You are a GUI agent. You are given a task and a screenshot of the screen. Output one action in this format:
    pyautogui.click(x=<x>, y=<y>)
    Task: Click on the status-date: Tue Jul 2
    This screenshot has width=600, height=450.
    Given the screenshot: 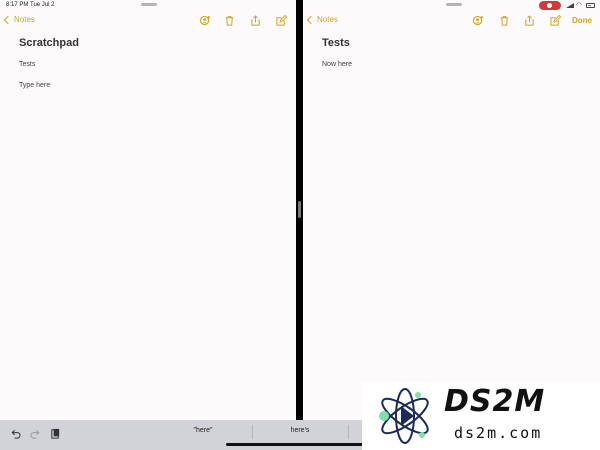 What is the action you would take?
    pyautogui.click(x=42, y=5)
    